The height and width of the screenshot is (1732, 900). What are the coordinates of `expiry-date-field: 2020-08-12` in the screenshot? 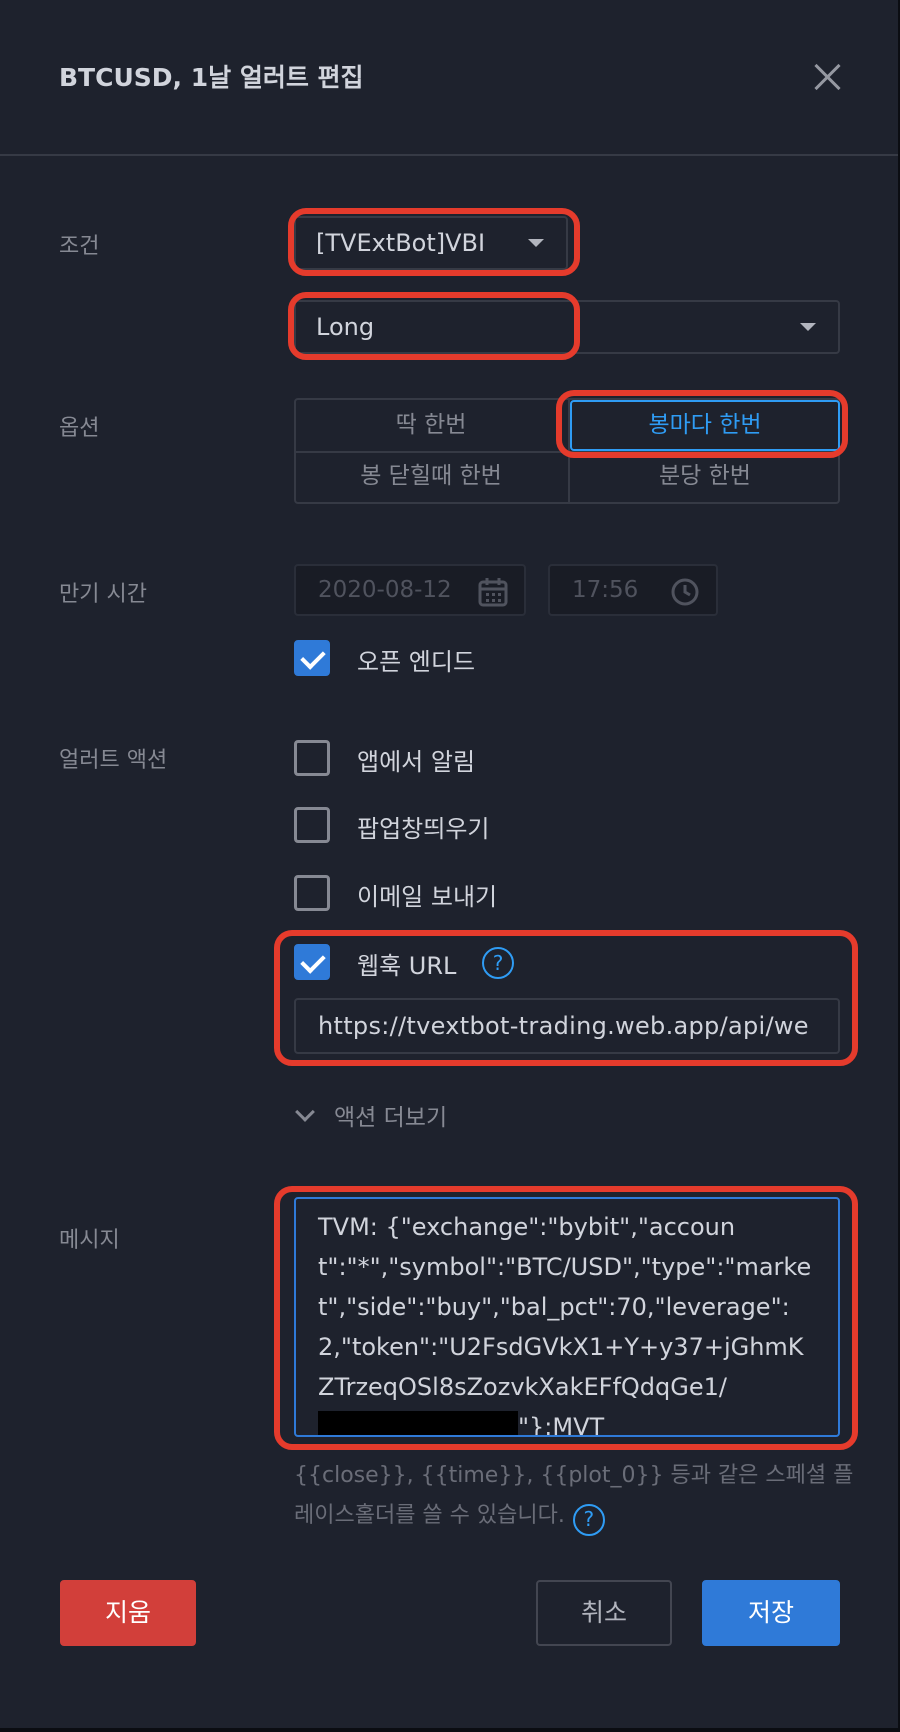 It's located at (410, 590).